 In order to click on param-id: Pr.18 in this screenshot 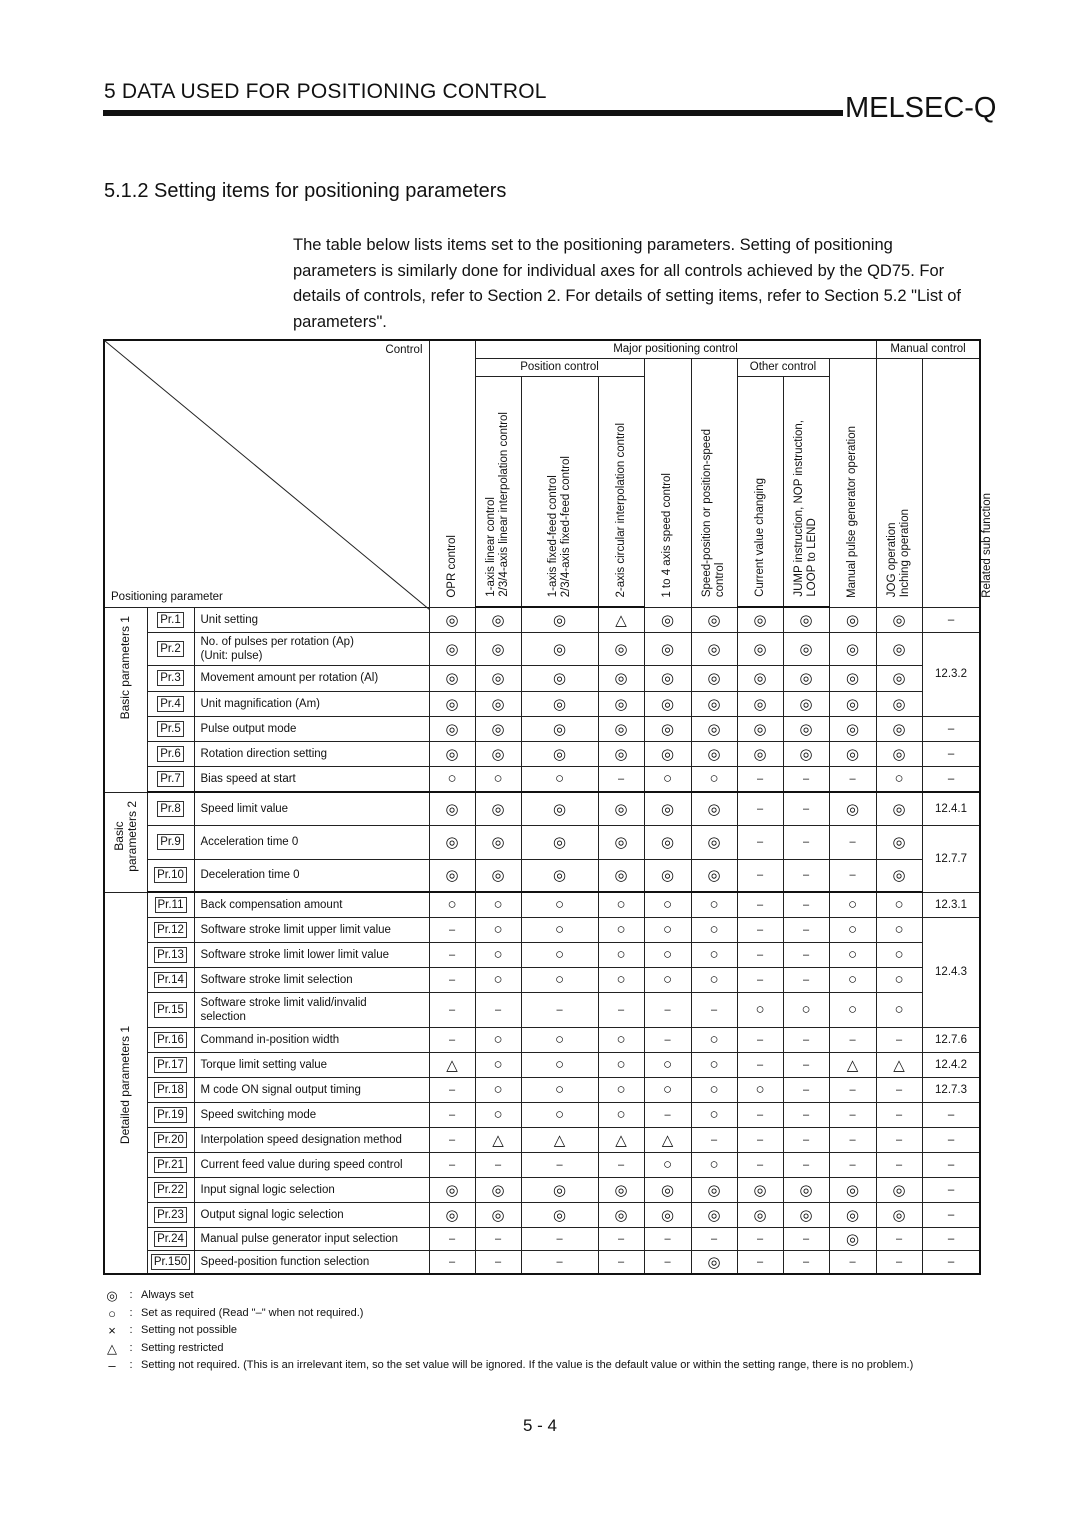, I will do `click(170, 1089)`.